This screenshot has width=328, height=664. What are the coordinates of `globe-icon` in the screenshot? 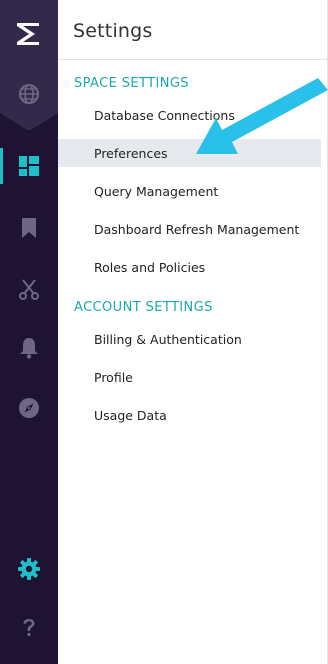 It's located at (29, 94).